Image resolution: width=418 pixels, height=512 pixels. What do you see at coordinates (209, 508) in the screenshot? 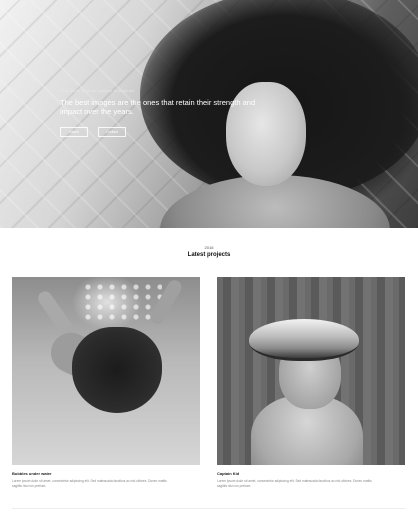
I see `divider` at bounding box center [209, 508].